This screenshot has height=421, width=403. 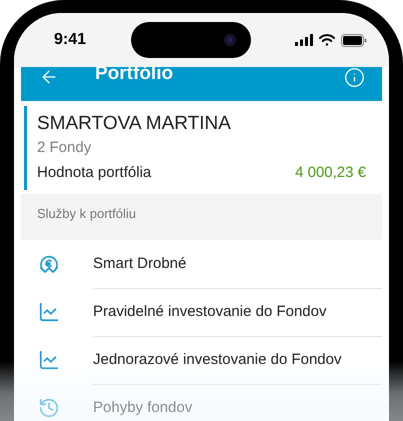 What do you see at coordinates (49, 408) in the screenshot?
I see `history-icon` at bounding box center [49, 408].